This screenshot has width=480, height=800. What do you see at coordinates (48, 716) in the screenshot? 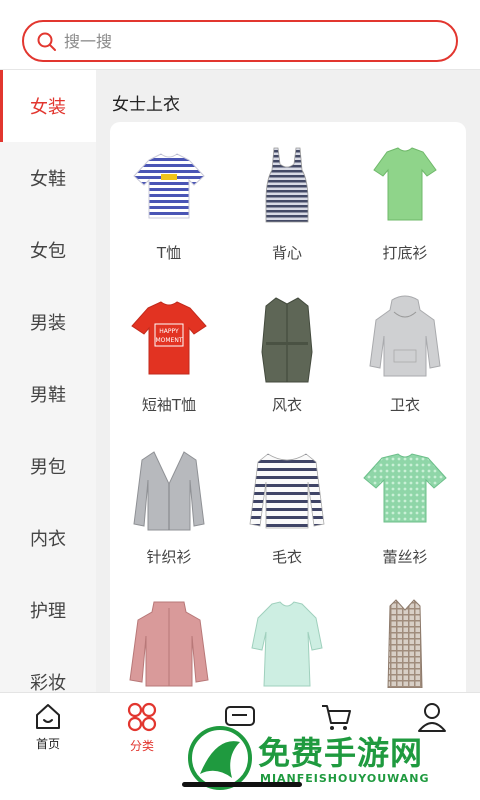
I see `home-icon` at bounding box center [48, 716].